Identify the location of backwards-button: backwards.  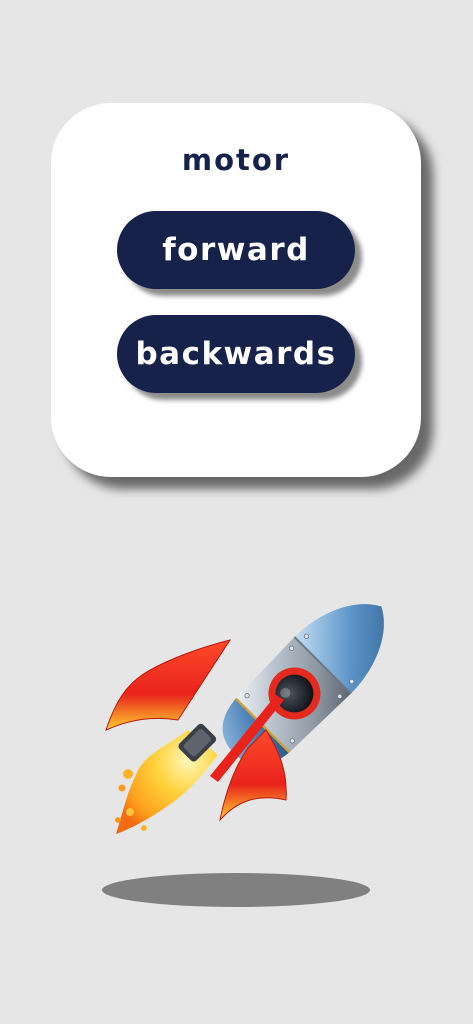
(236, 354).